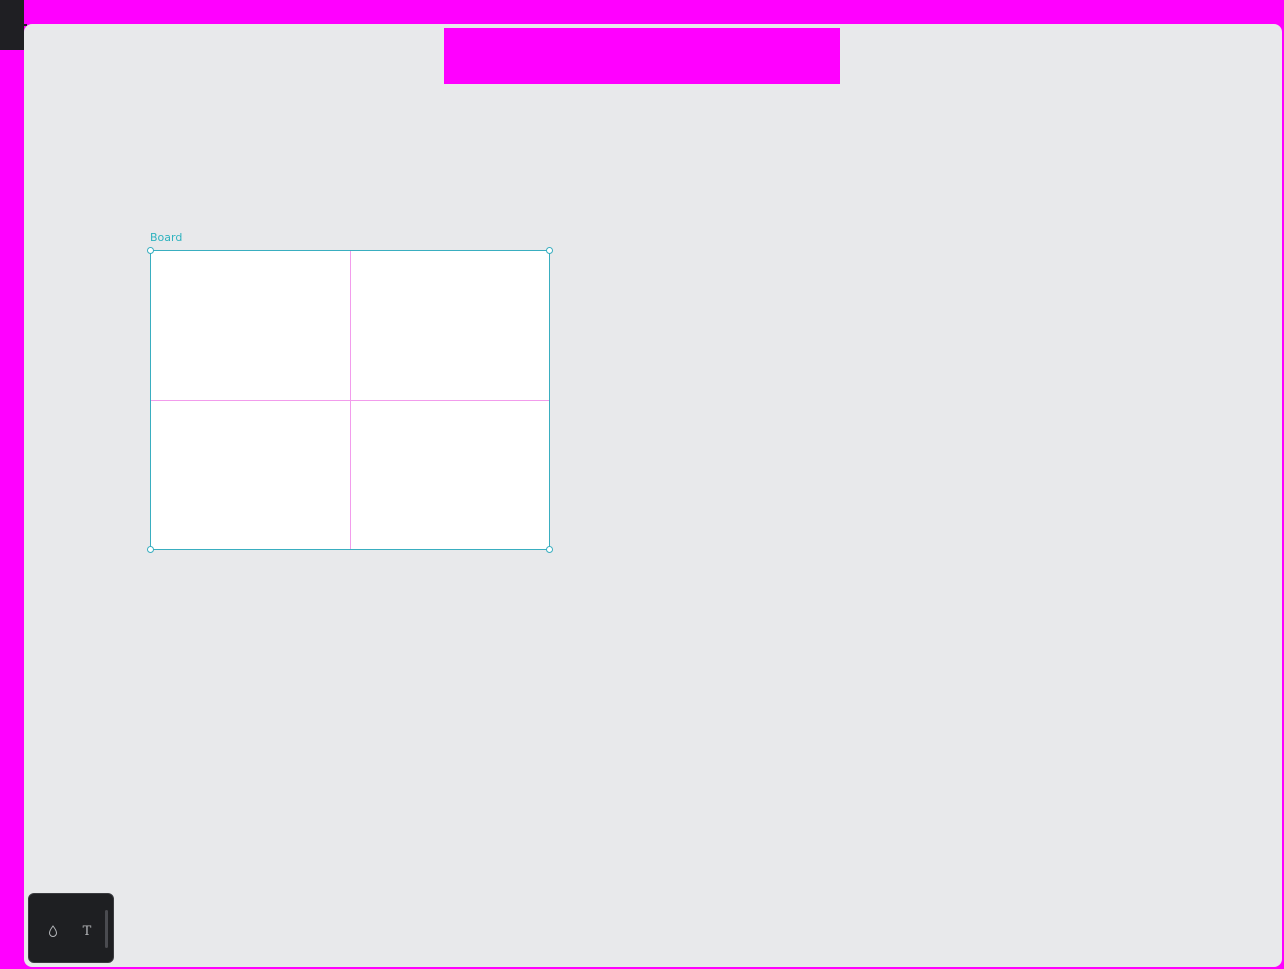 This screenshot has width=1284, height=969. I want to click on board-frame, so click(350, 400).